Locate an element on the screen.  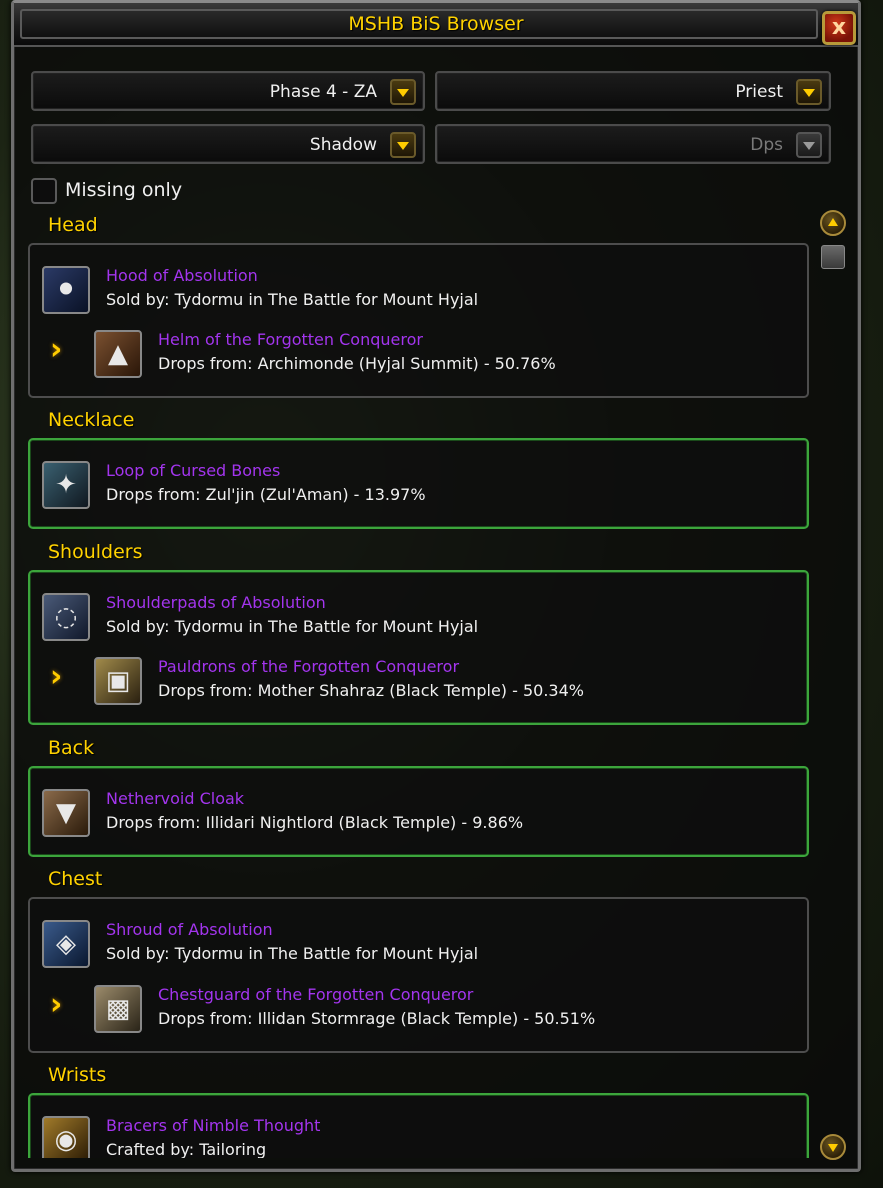
section-title-head: Head is located at coordinates (73, 225).